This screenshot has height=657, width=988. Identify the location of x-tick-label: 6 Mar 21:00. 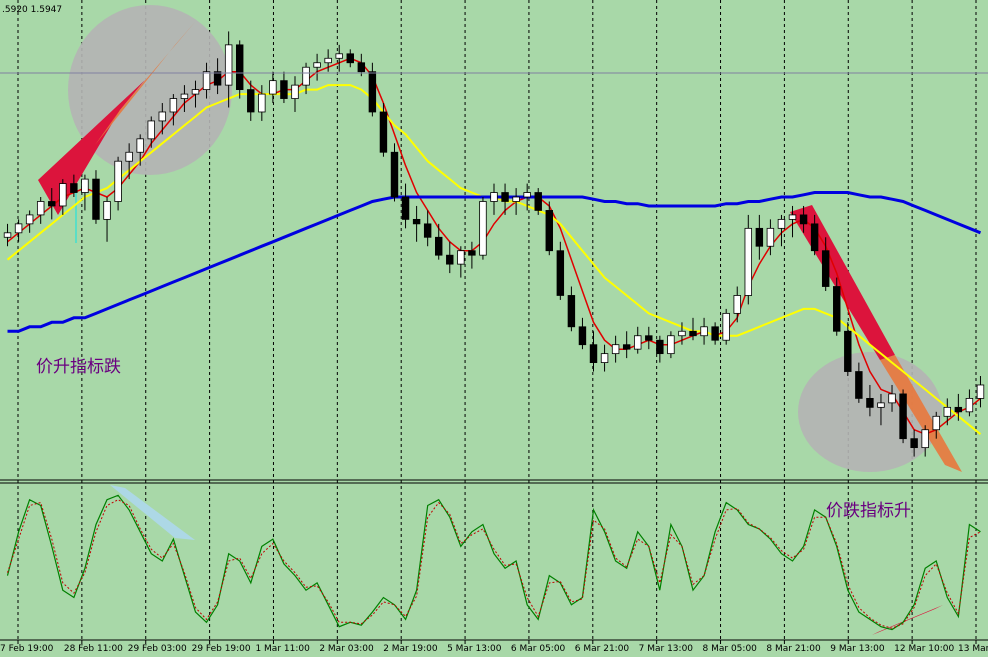
(602, 648).